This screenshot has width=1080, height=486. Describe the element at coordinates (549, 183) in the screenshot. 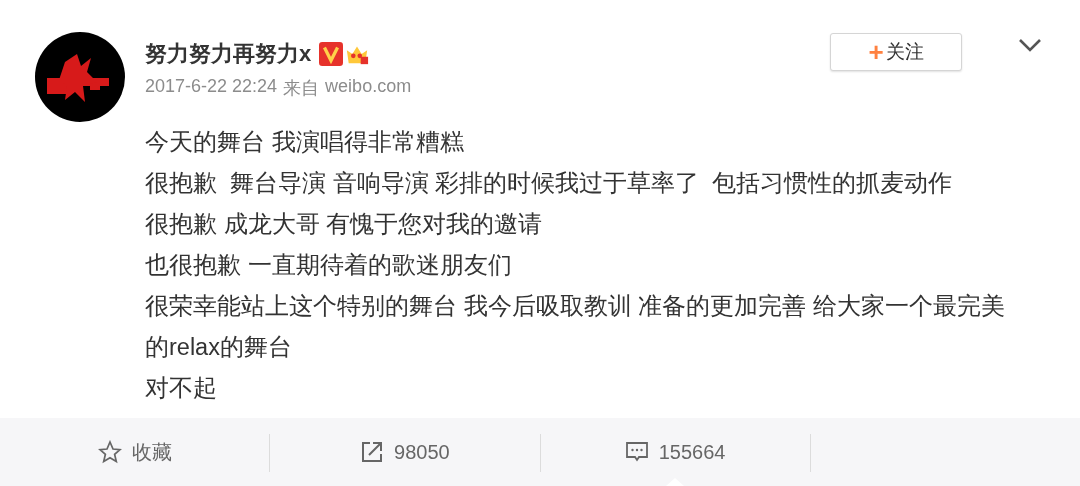

I see `post-text: 很抱歉 舞台导演 音响导演 彩排的时候我过于草率了 包括习惯性的抓麦动作` at that location.